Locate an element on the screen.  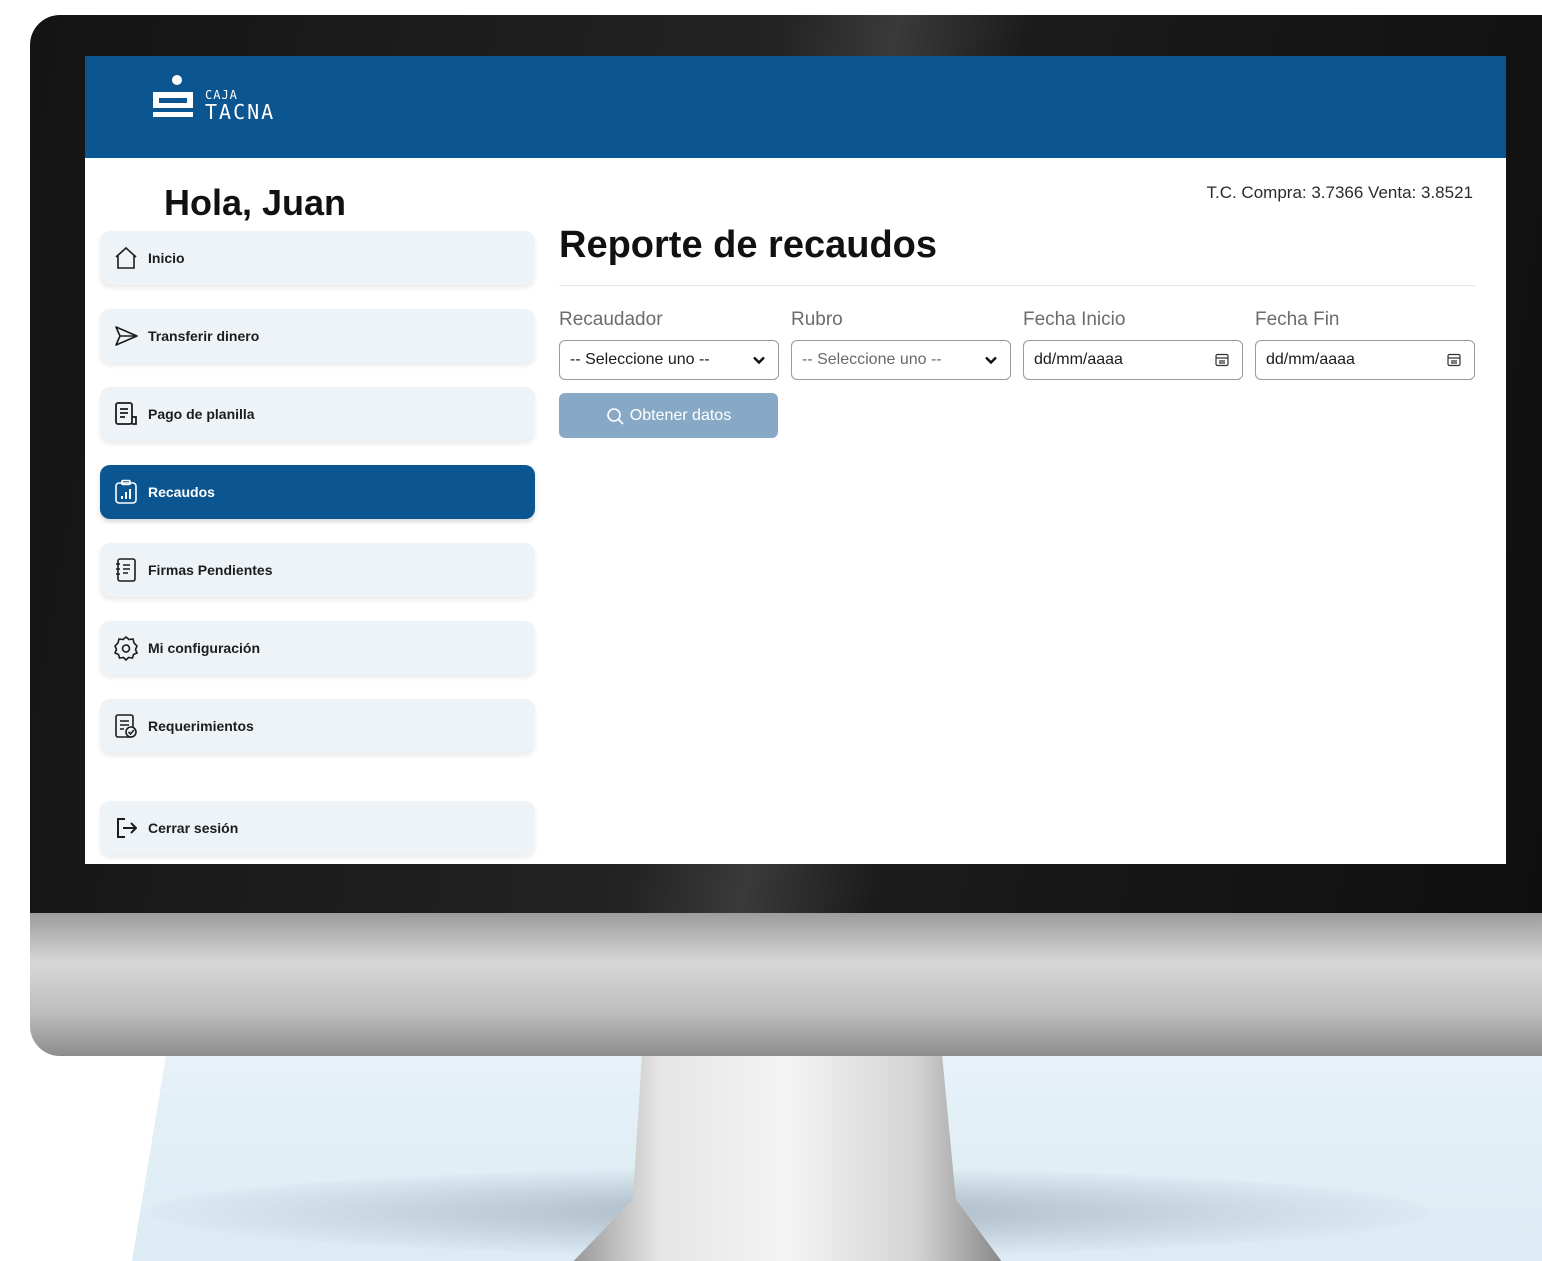
monitor-chin is located at coordinates (786, 984).